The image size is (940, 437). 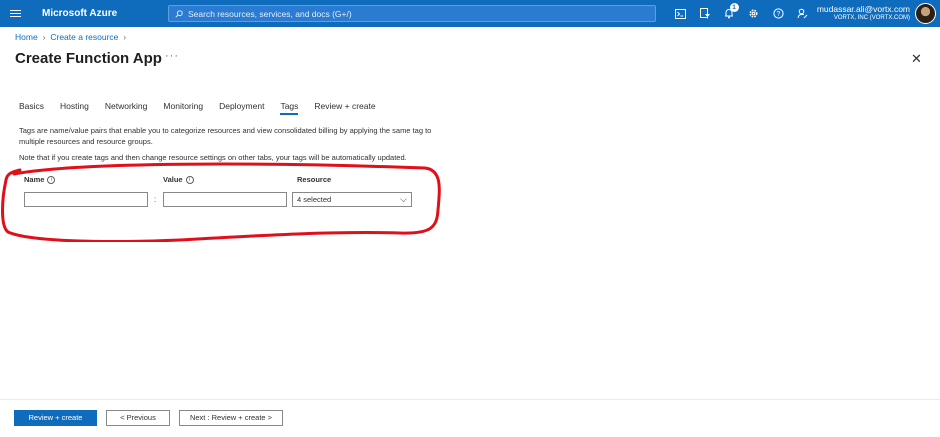 I want to click on value-column-header: Value i, so click(x=178, y=179).